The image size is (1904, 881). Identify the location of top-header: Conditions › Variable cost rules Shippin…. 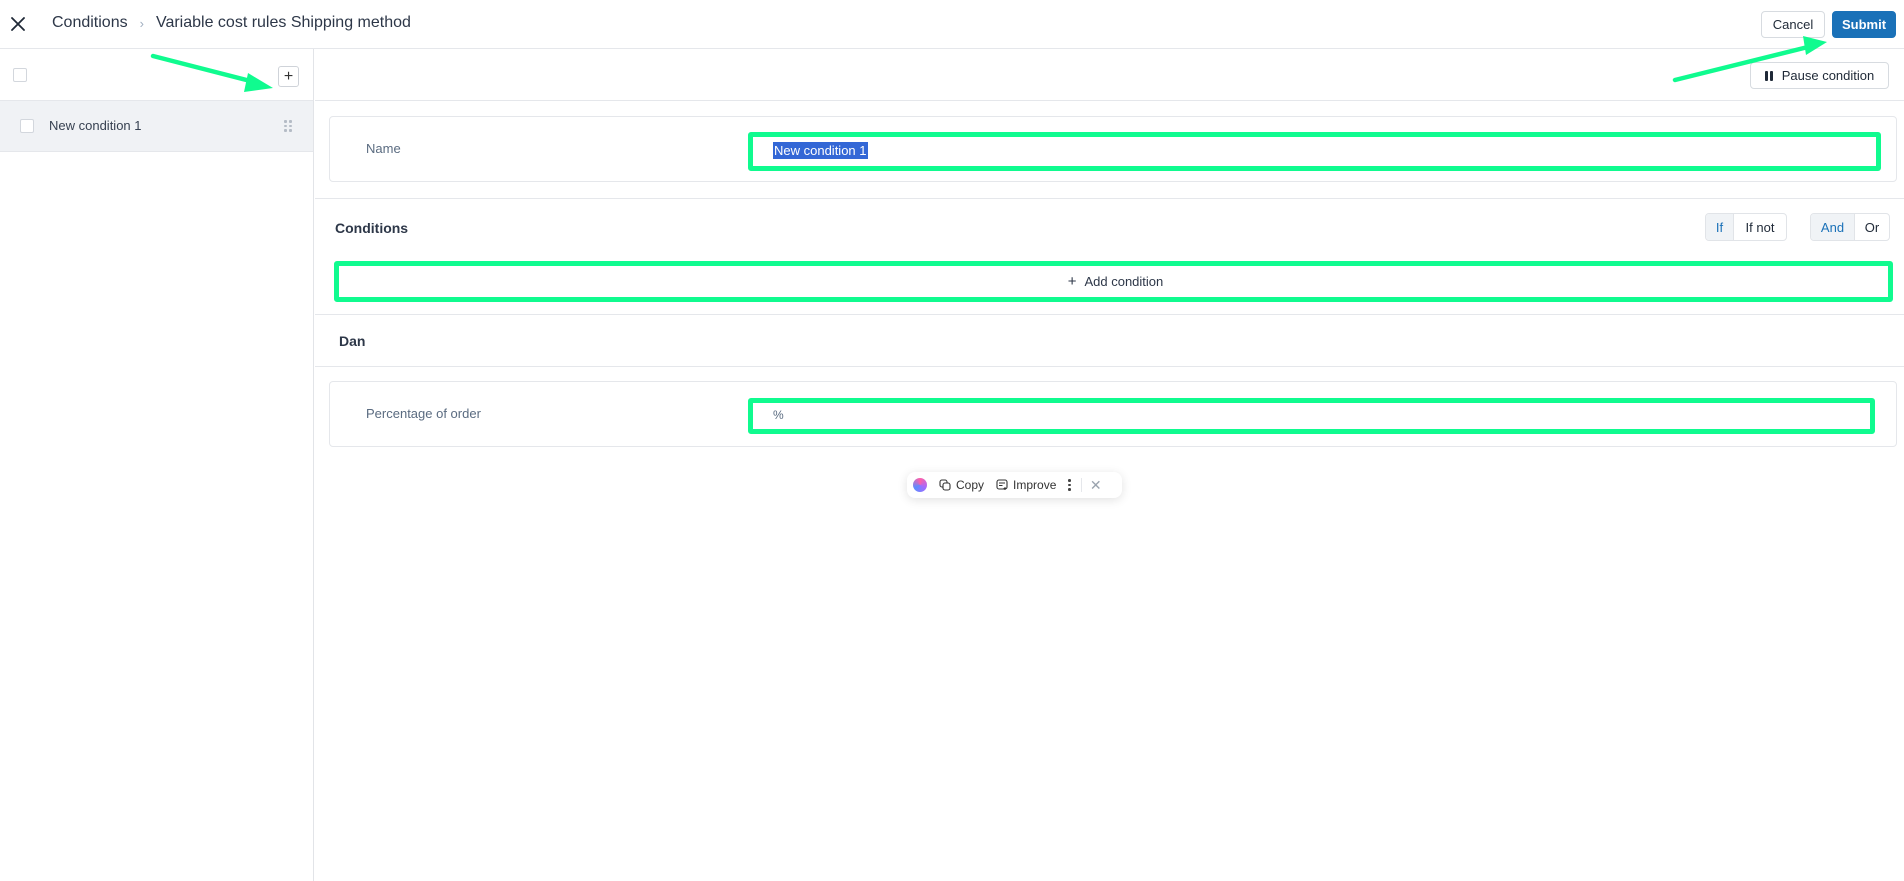
(952, 24).